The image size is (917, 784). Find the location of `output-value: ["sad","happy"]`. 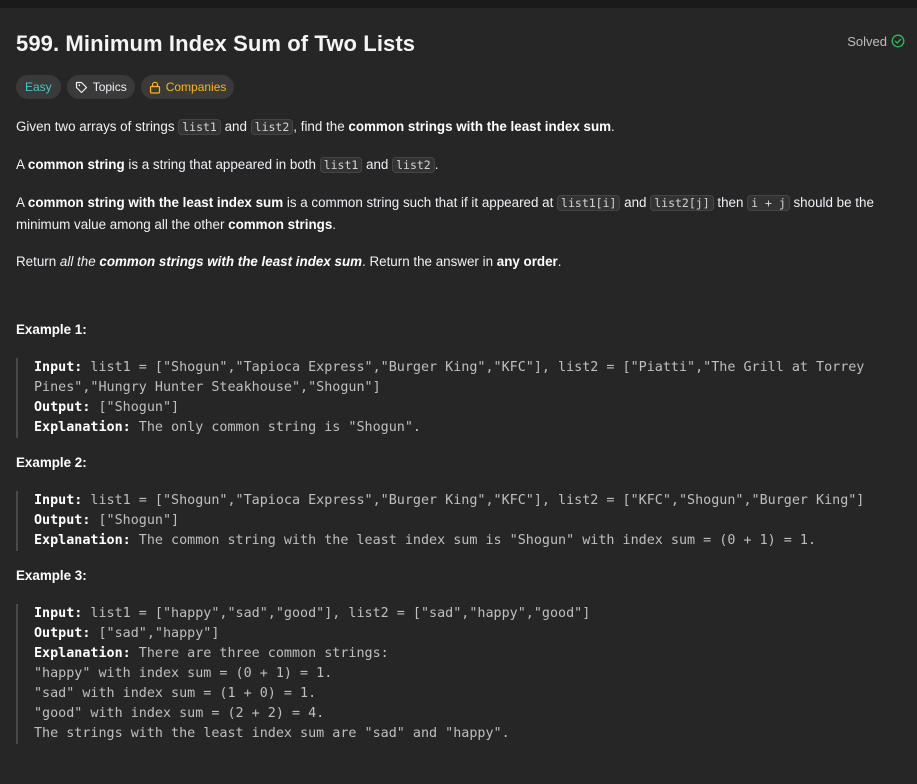

output-value: ["sad","happy"] is located at coordinates (155, 633).